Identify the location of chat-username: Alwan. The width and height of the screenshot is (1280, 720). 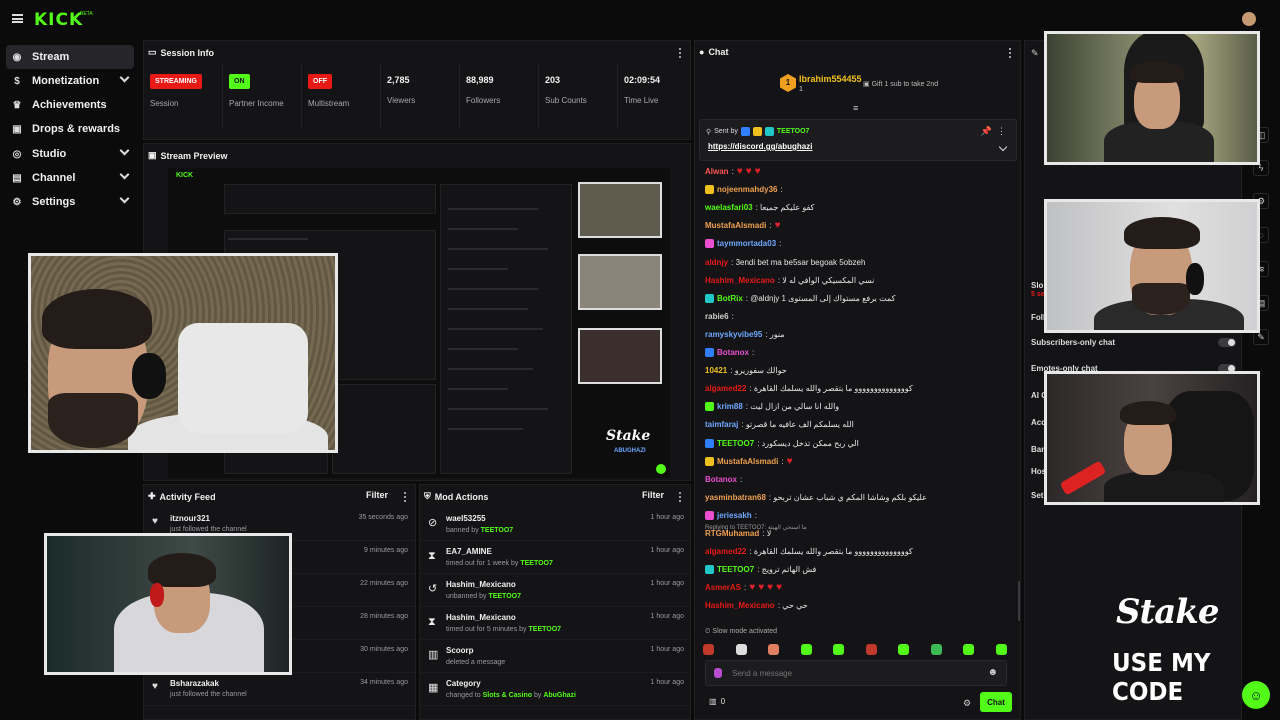
(717, 171).